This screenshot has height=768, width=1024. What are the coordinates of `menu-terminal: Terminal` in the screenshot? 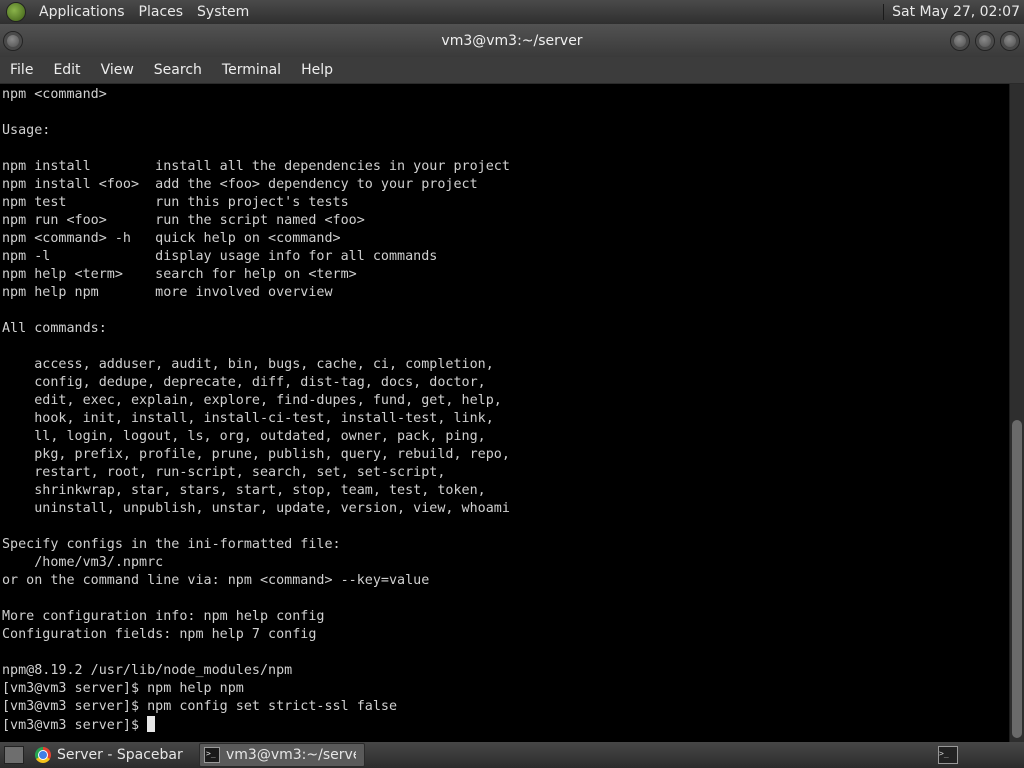 It's located at (251, 70).